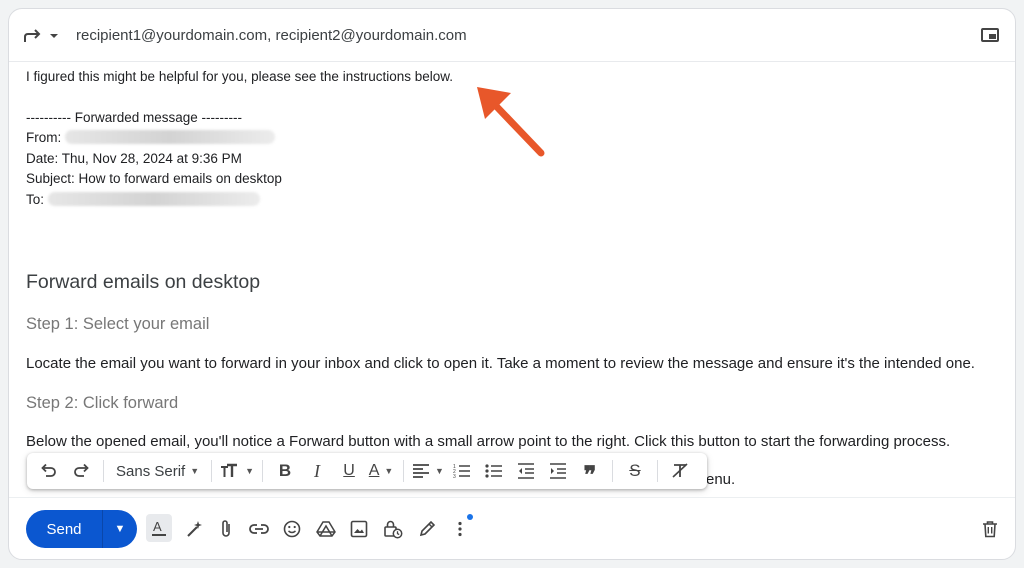  I want to click on svg-text: A, so click(157, 526).